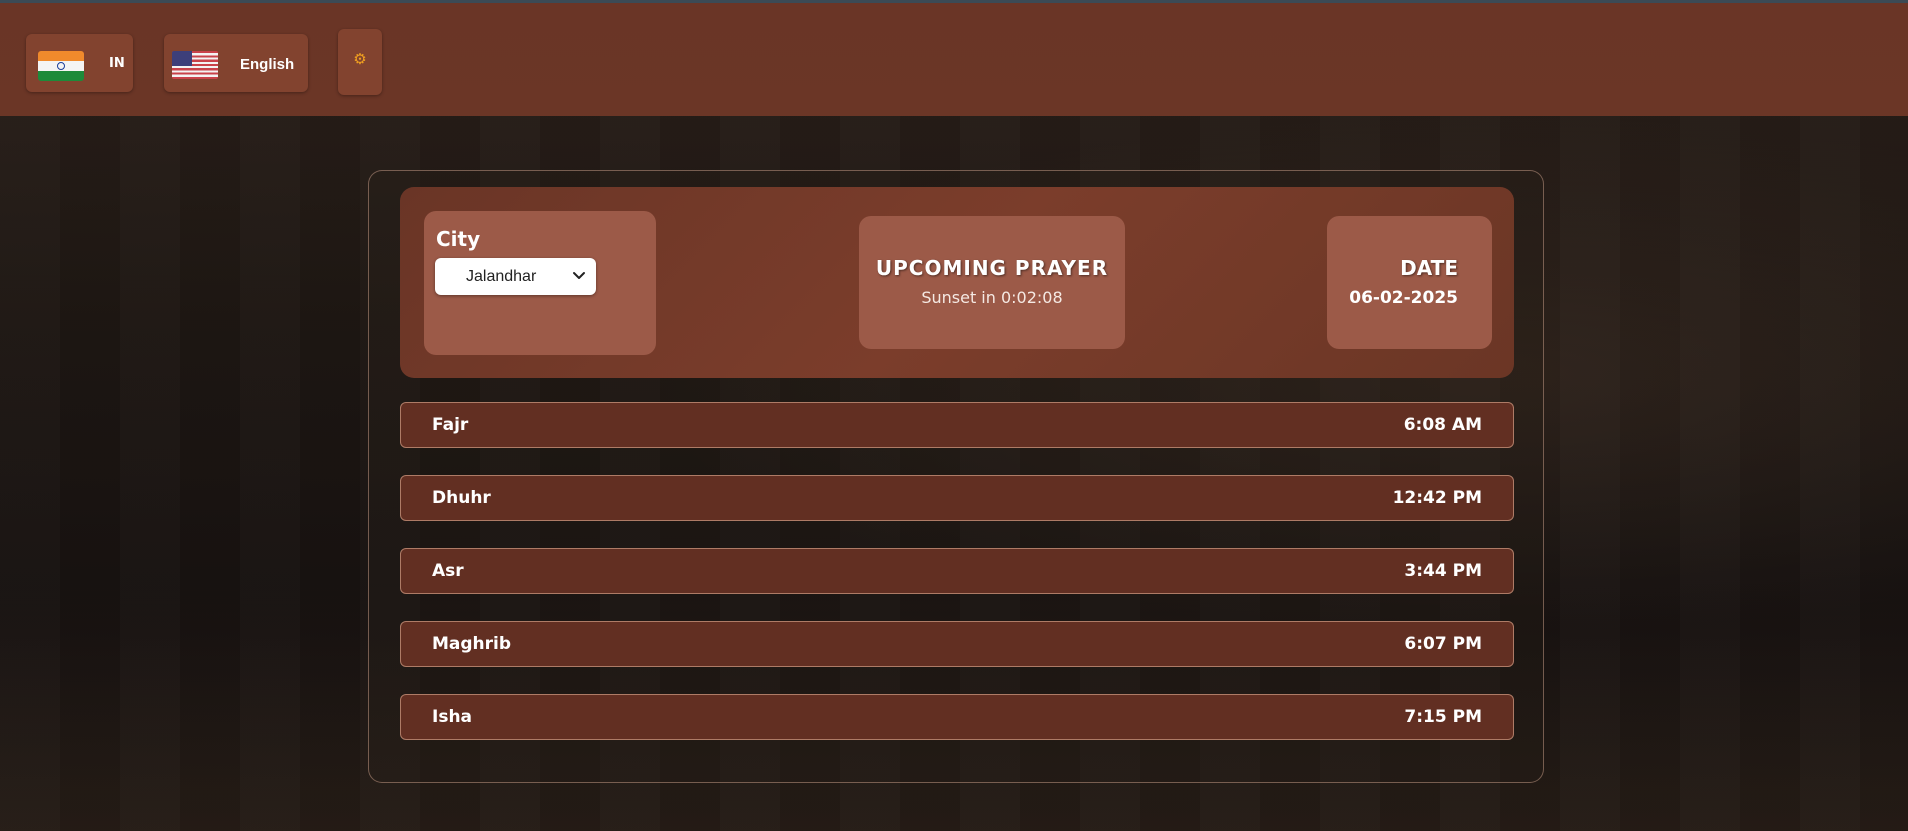 This screenshot has width=1908, height=831. What do you see at coordinates (957, 644) in the screenshot?
I see `prayer-row-maghrib: Maghrib 6:07 PM` at bounding box center [957, 644].